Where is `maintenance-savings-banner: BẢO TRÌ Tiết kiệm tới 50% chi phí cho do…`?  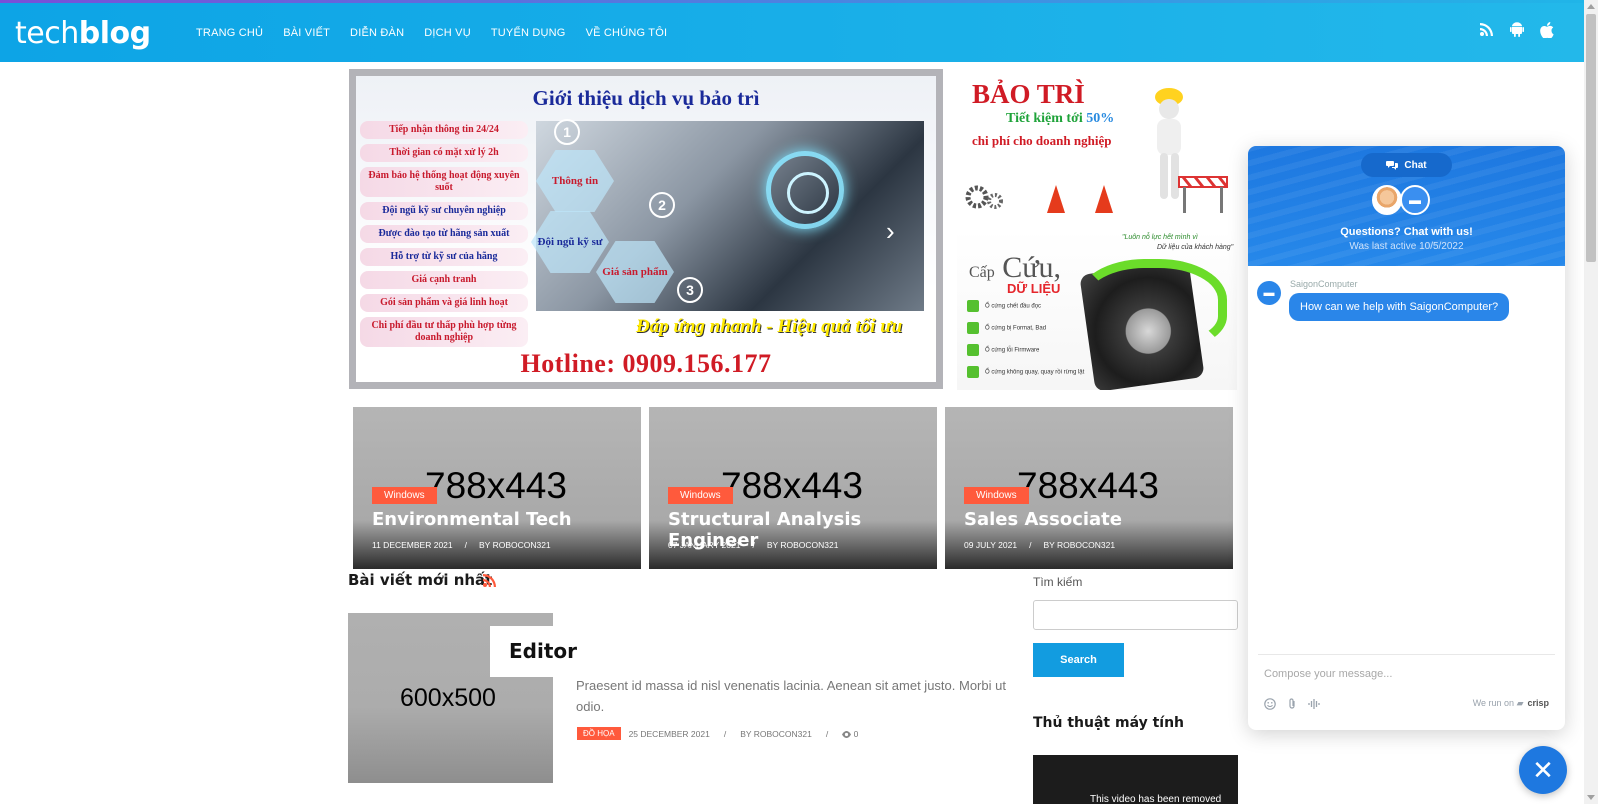
maintenance-savings-banner: BẢO TRÌ Tiết kiệm tới 50% chi phí cho do… is located at coordinates (1097, 145).